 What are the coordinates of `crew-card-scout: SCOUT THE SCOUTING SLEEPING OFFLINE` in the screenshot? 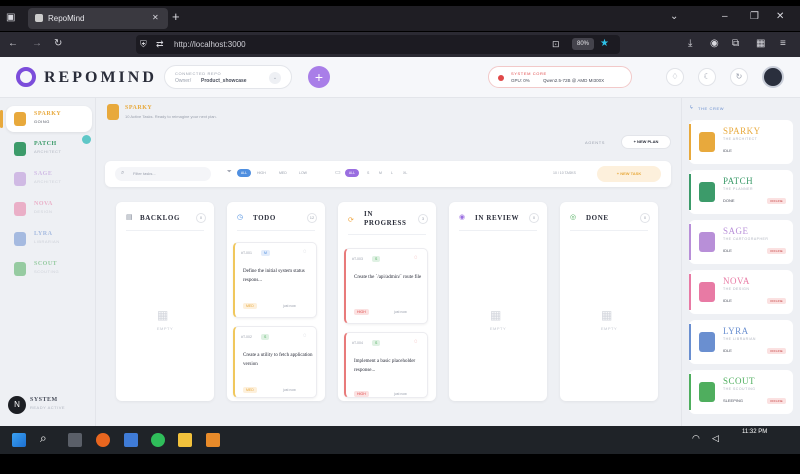 It's located at (741, 392).